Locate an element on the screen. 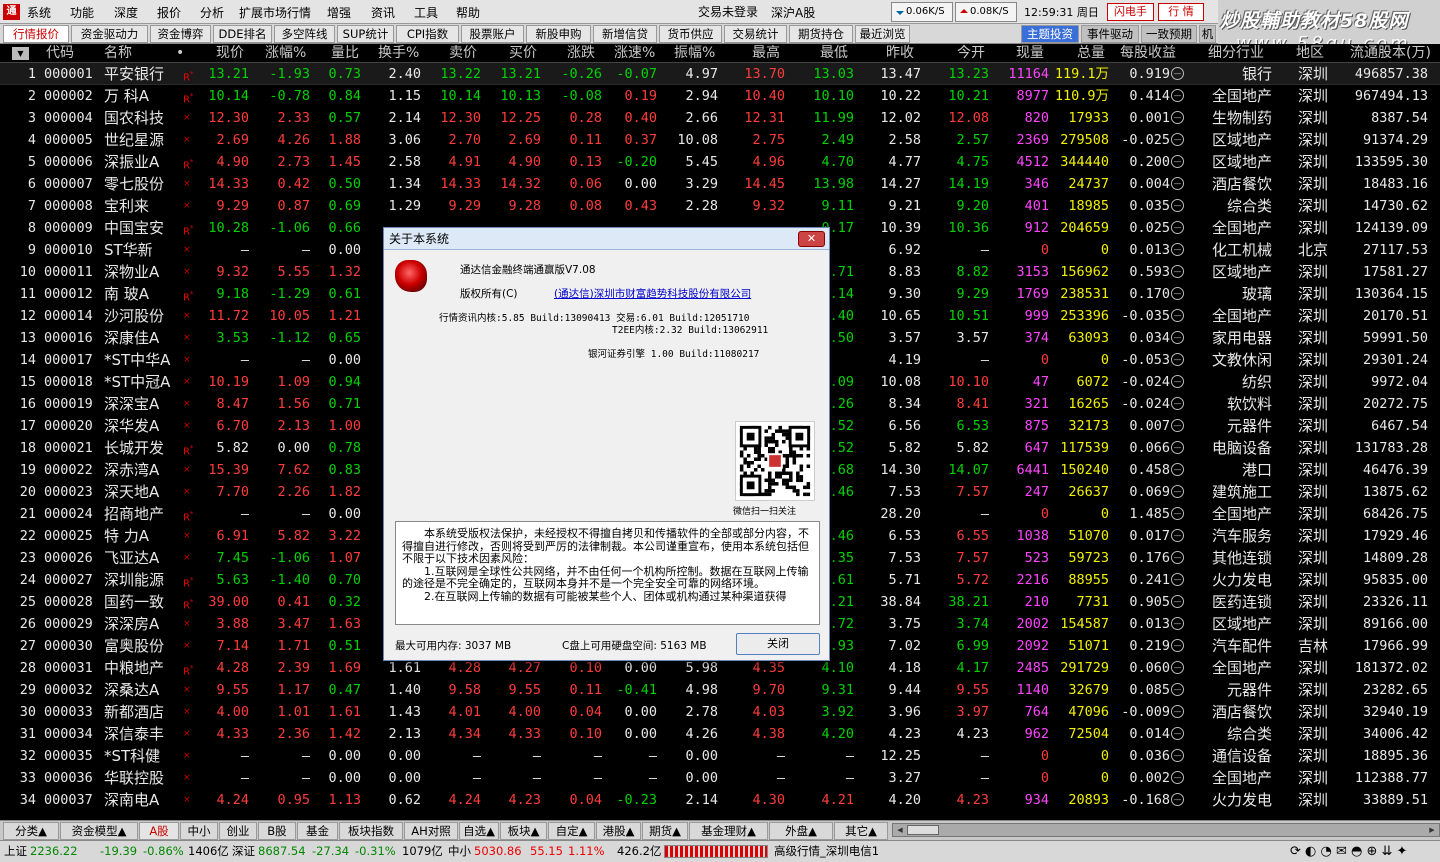 The width and height of the screenshot is (1440, 862). tab-1: 资金驱动力 is located at coordinates (109, 34).